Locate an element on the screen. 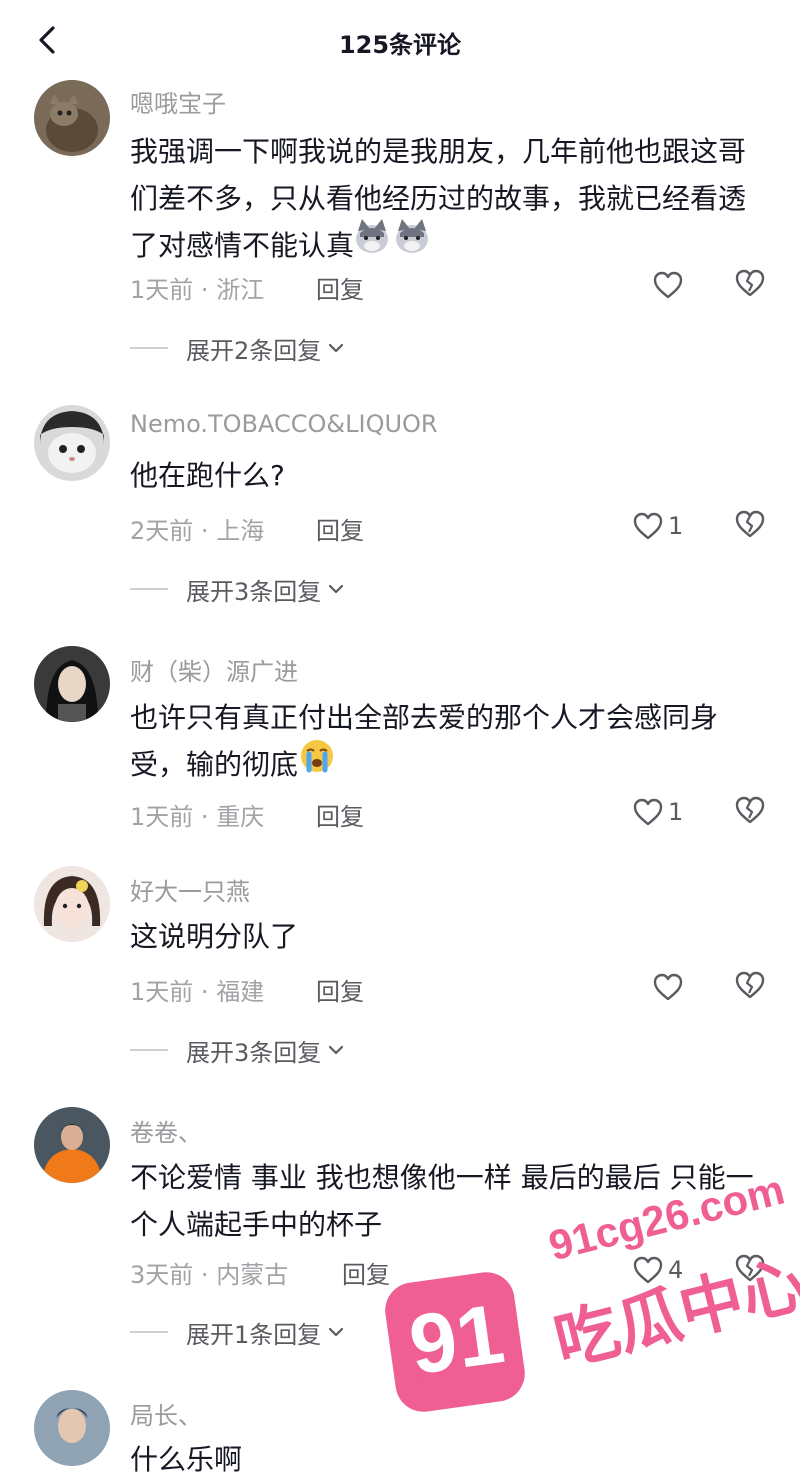 The height and width of the screenshot is (1483, 800). comment-meta: 1天前 · 重庆 is located at coordinates (197, 814).